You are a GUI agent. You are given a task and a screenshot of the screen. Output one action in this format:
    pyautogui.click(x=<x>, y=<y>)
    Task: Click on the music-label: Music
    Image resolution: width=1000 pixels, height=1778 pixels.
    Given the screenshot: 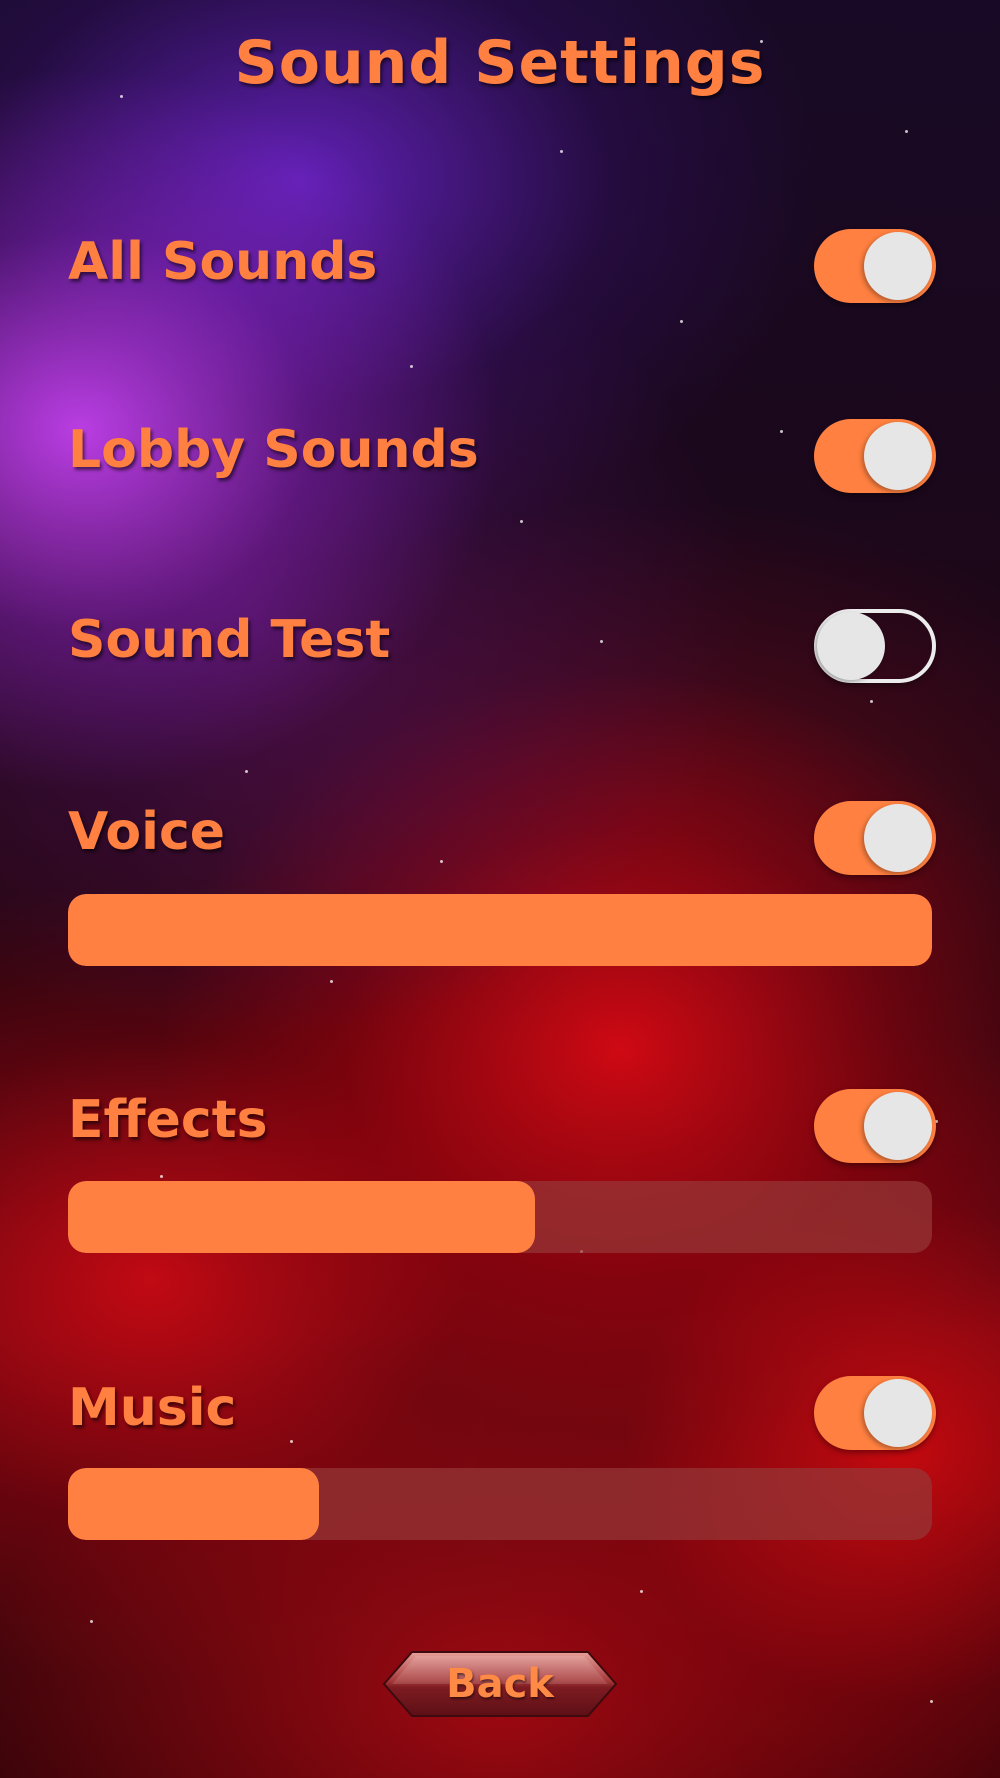 What is the action you would take?
    pyautogui.click(x=152, y=1408)
    